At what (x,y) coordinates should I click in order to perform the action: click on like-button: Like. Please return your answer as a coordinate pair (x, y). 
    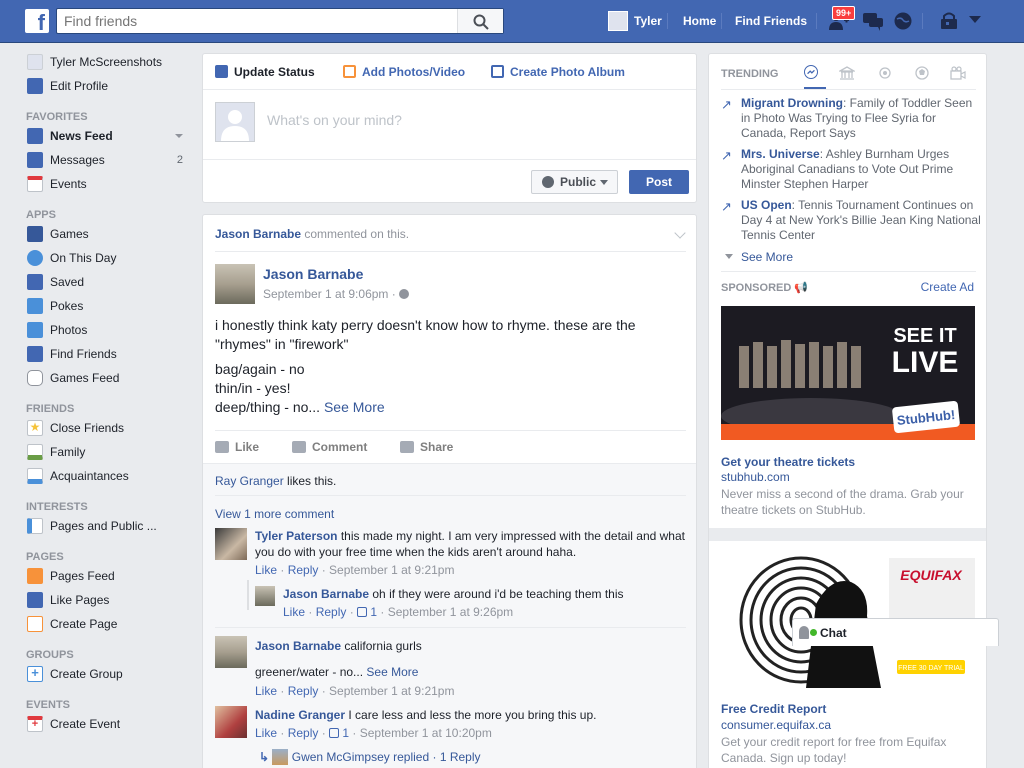
    Looking at the image, I should click on (237, 447).